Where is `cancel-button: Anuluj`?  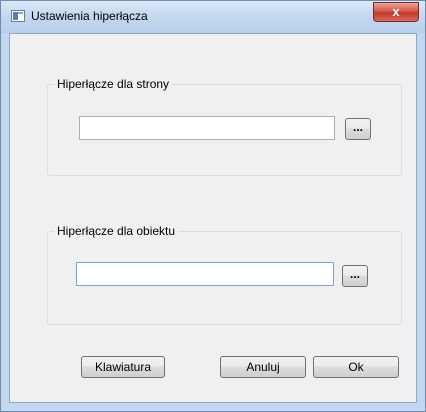 cancel-button: Anuluj is located at coordinates (263, 367).